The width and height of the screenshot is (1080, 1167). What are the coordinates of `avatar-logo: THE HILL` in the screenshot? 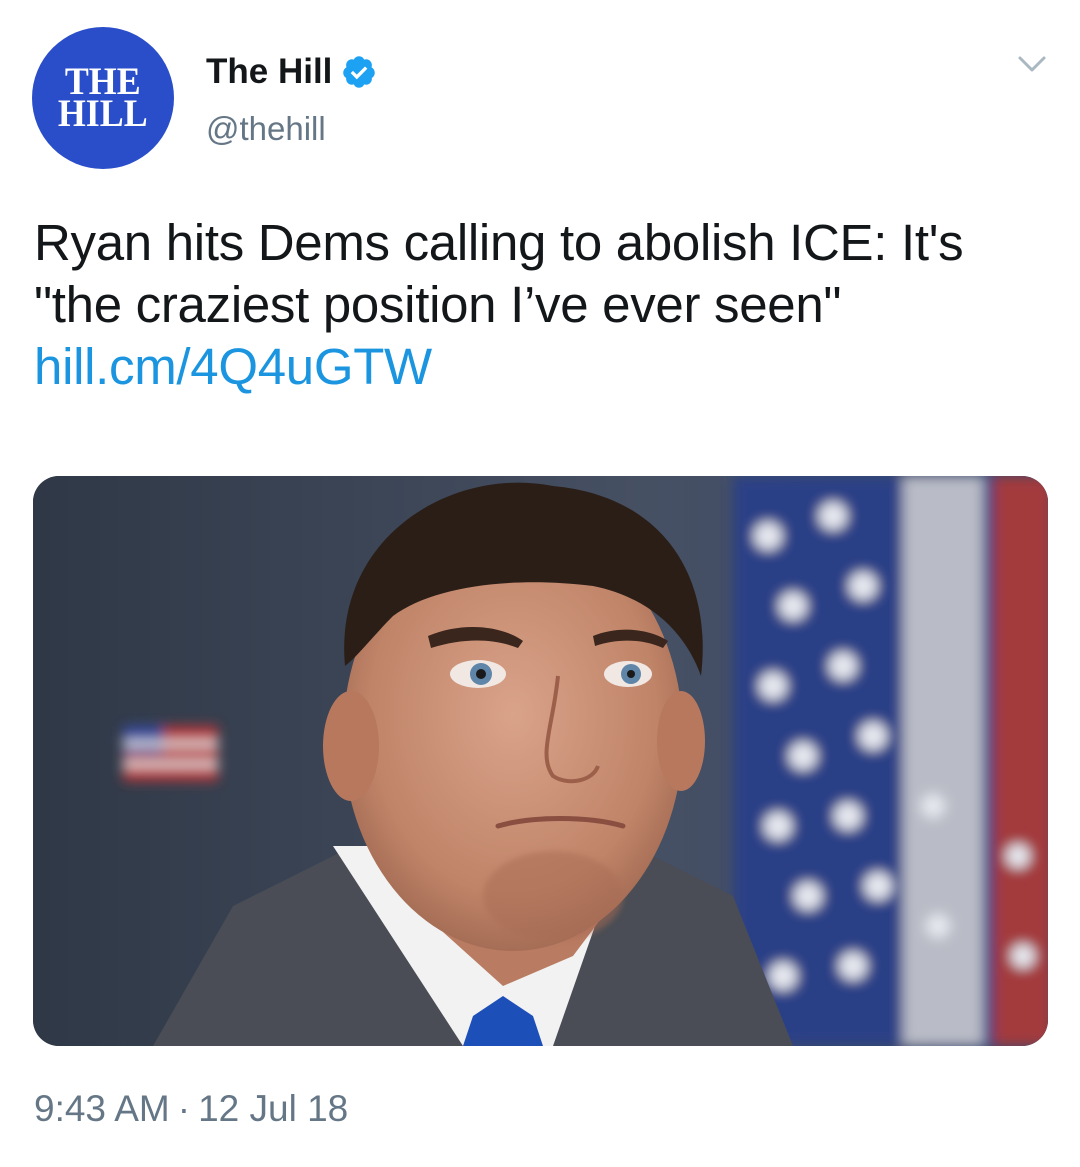 It's located at (103, 98).